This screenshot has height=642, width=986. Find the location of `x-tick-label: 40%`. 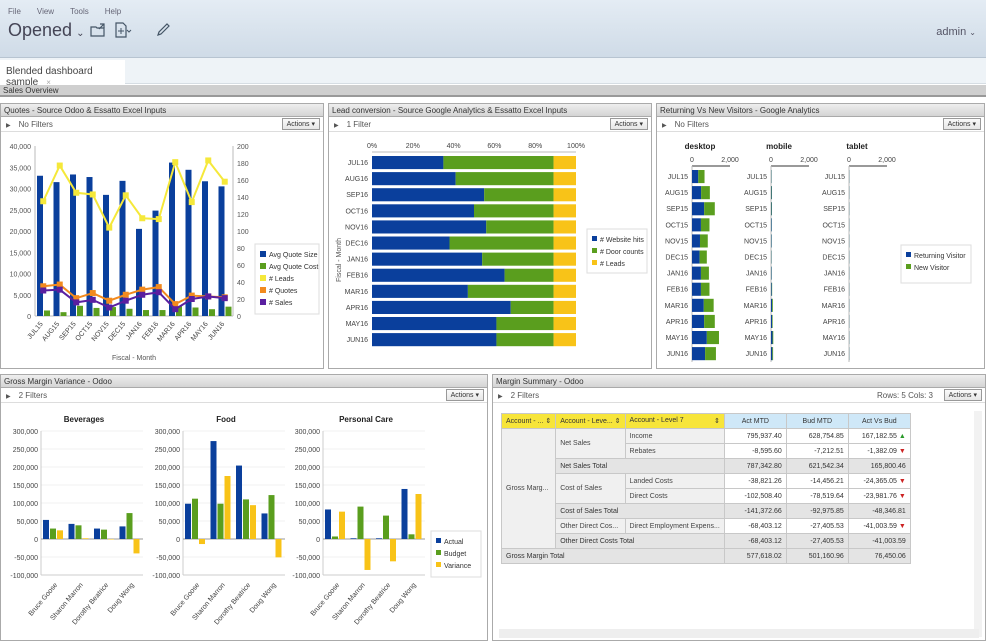

x-tick-label: 40% is located at coordinates (454, 146).